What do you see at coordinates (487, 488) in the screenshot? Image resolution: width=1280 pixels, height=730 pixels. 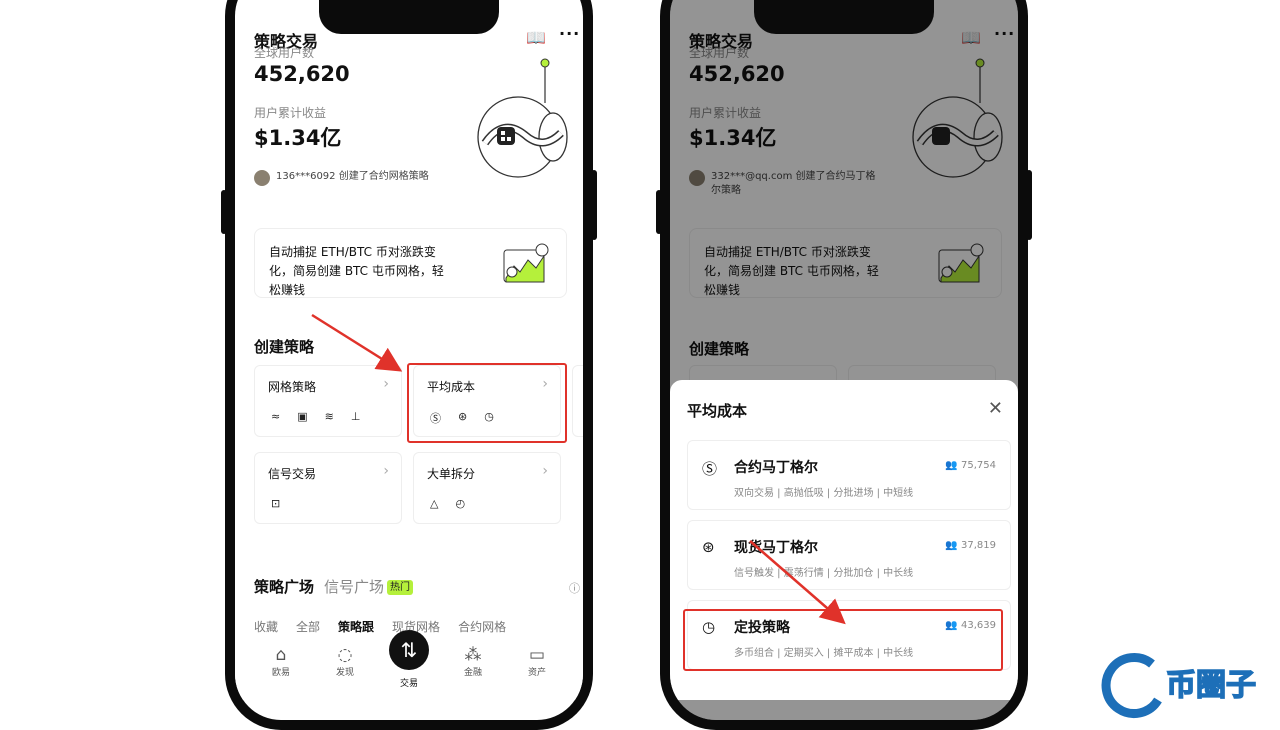 I see `card-order-split: 大单拆分 › △ ◴` at bounding box center [487, 488].